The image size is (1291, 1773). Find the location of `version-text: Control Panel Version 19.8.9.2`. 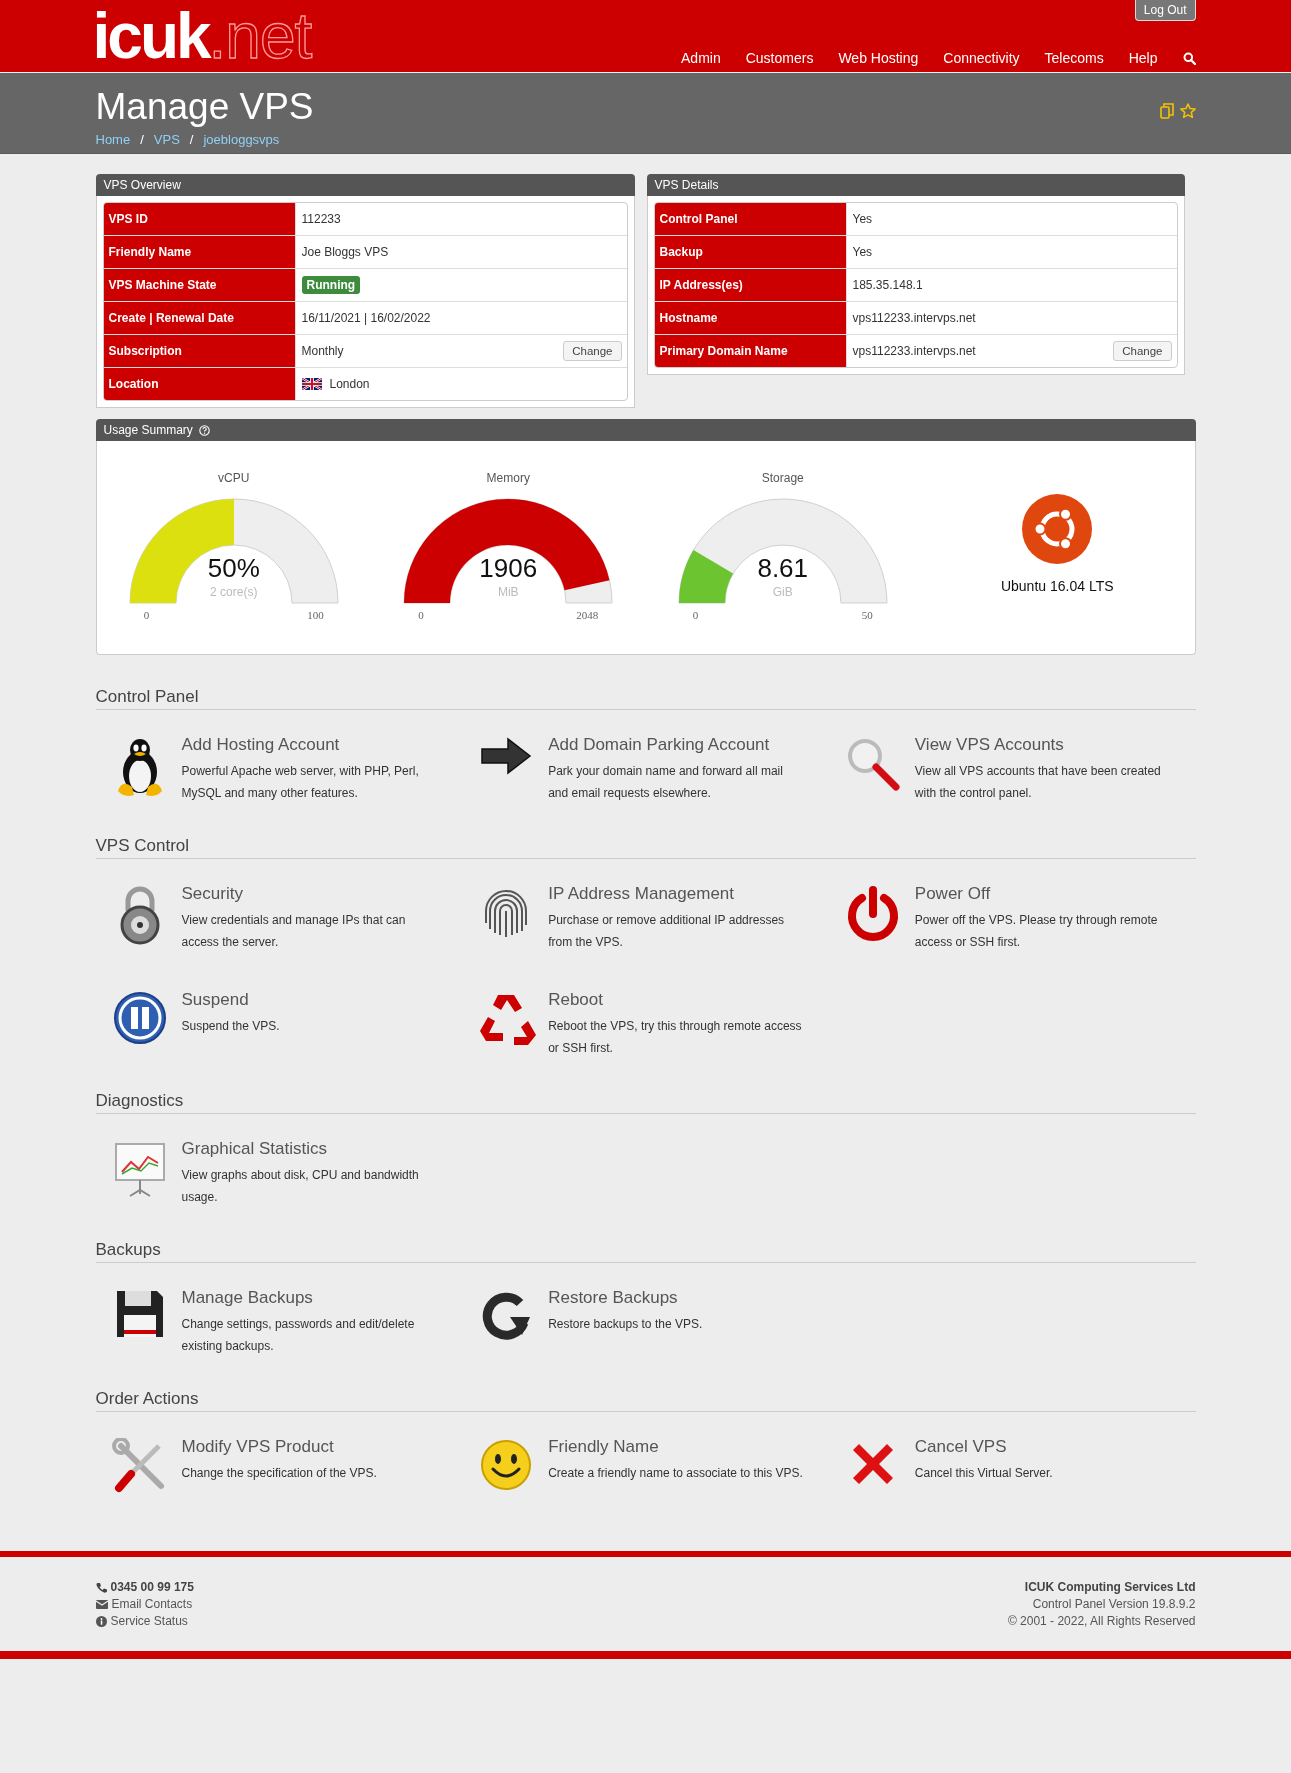

version-text: Control Panel Version 19.8.9.2 is located at coordinates (1114, 1604).